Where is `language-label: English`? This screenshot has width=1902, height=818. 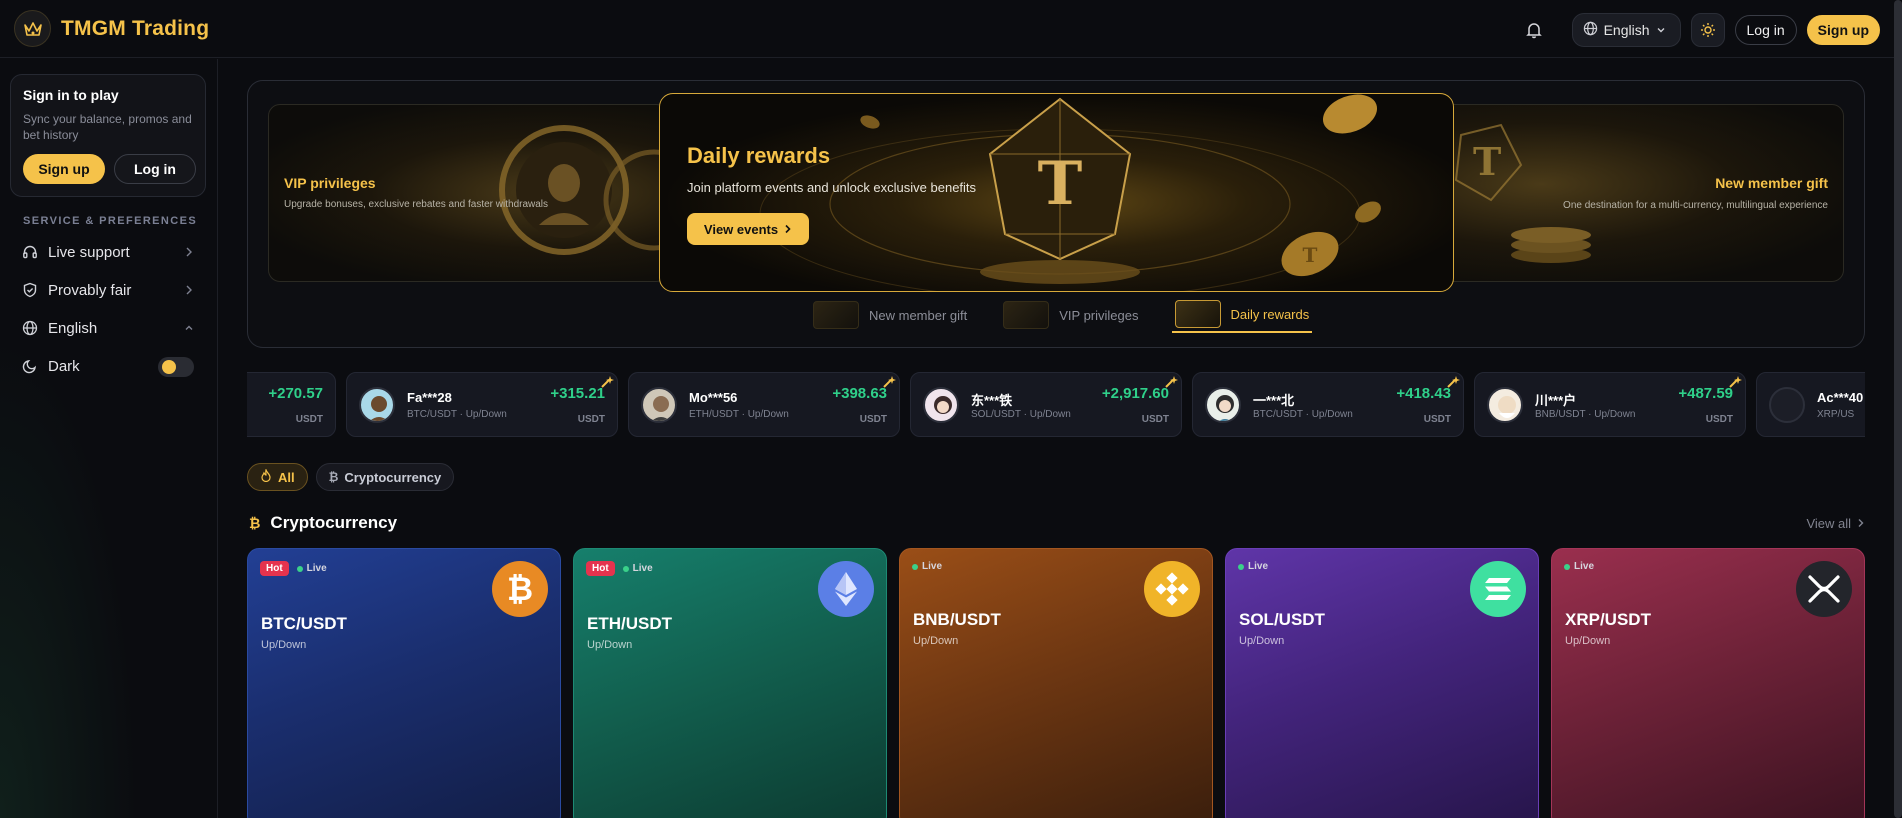 language-label: English is located at coordinates (1626, 30).